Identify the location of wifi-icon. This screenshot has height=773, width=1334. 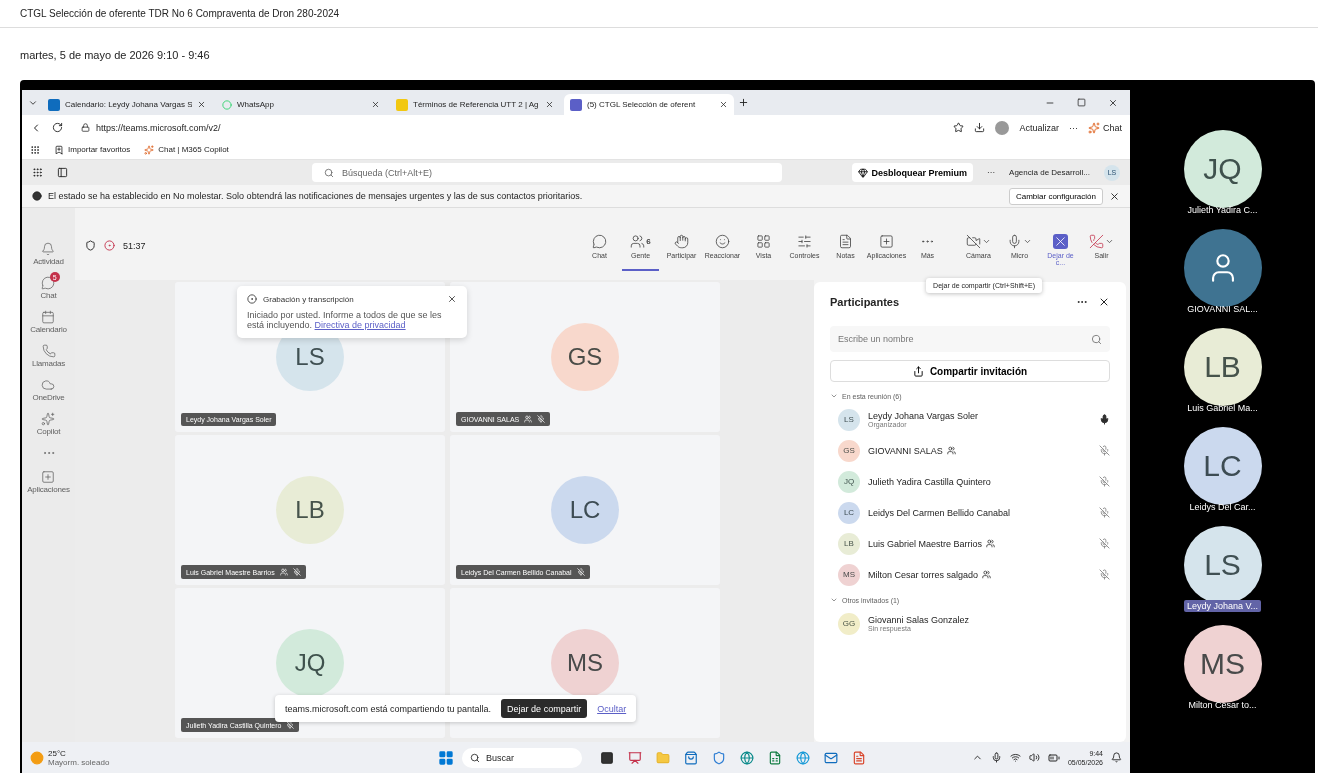
(1015, 757).